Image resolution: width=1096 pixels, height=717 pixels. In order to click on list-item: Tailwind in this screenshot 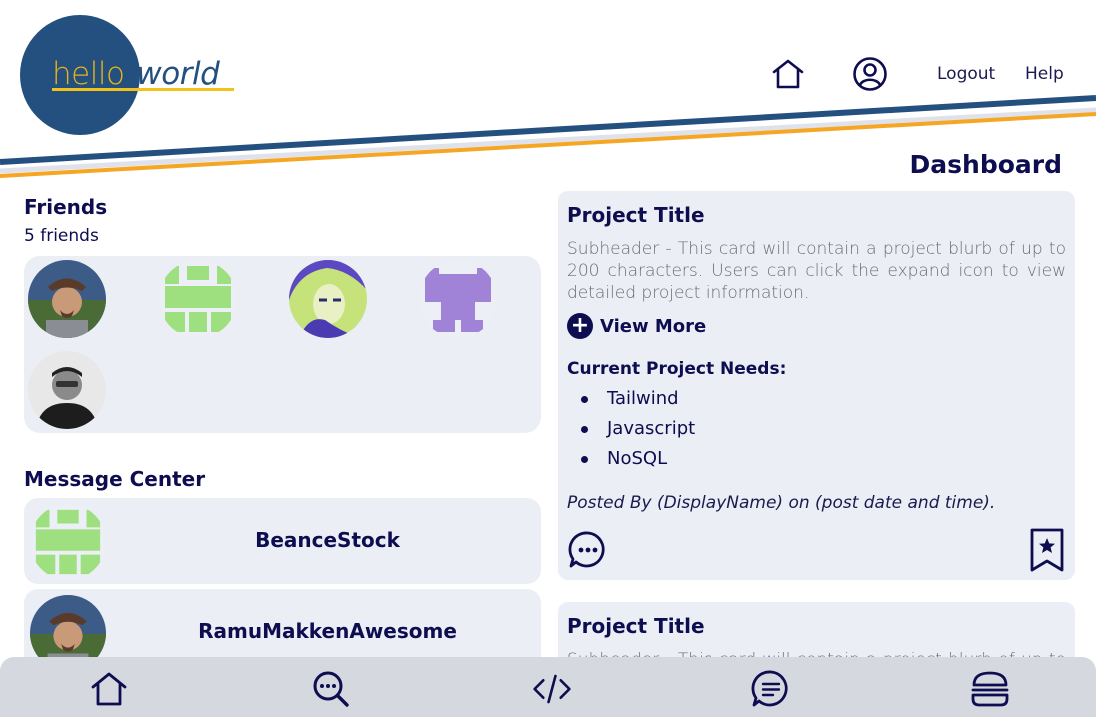, I will do `click(637, 402)`.